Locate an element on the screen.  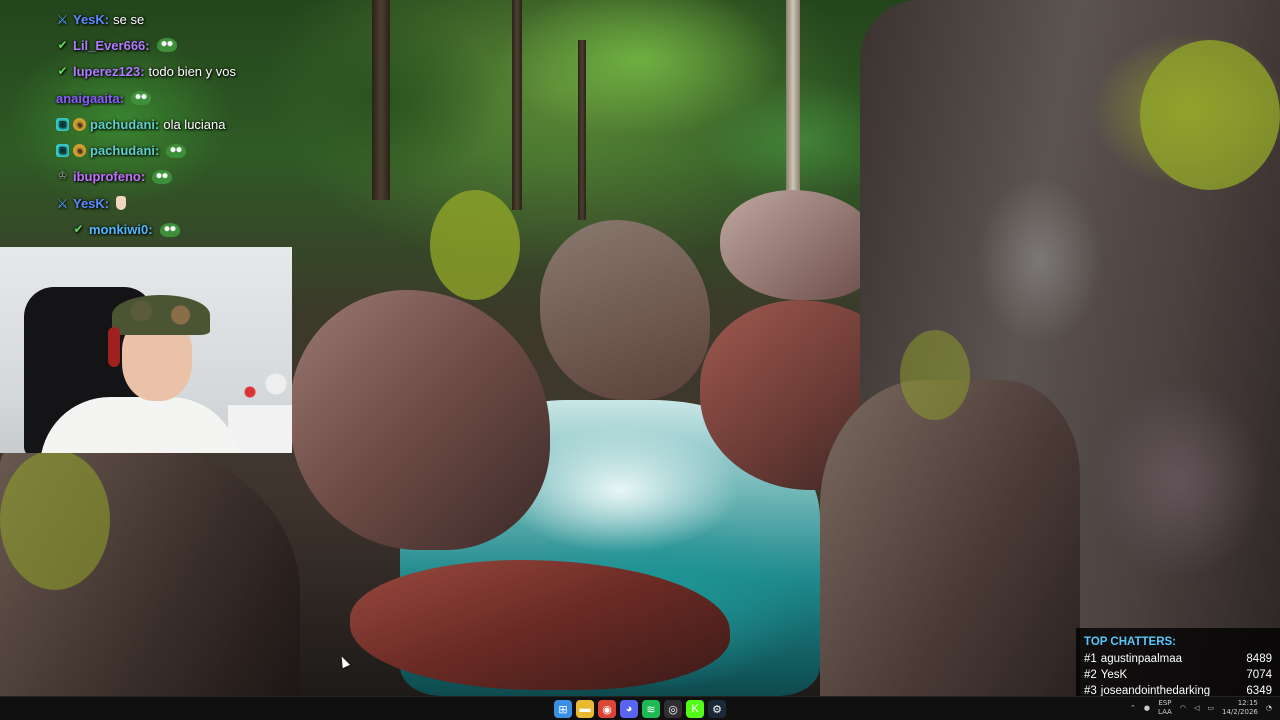
clock-time: 12:15 is located at coordinates (1247, 703).